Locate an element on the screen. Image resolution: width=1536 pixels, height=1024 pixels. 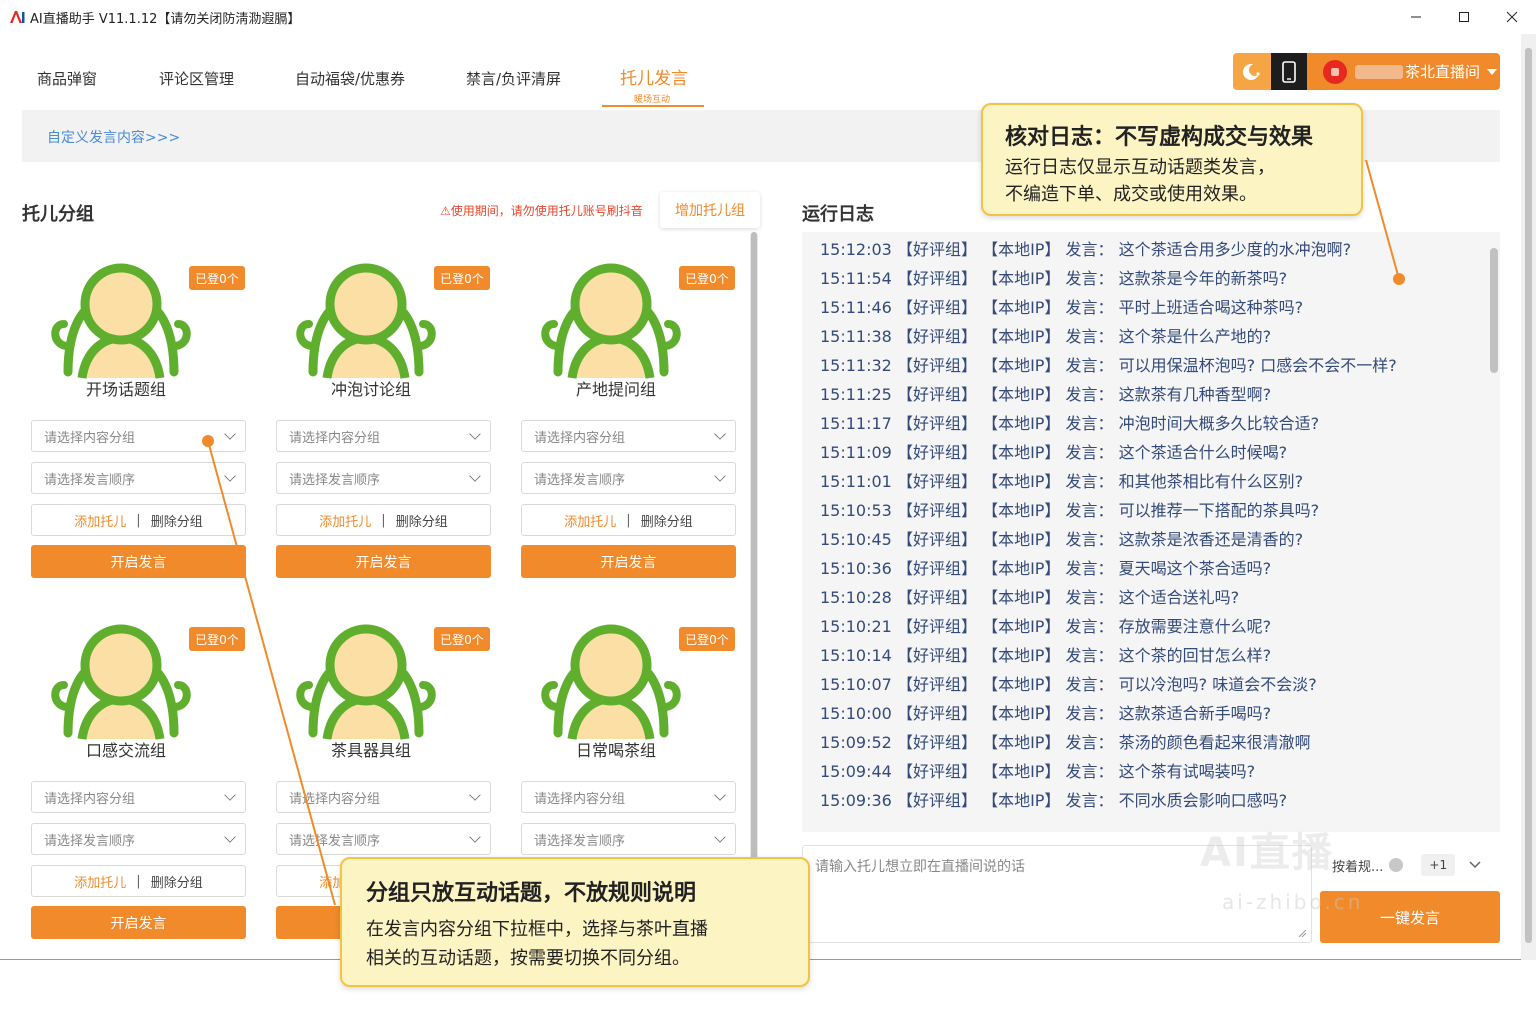
tab-auto-lucky-bag: 自动福袋/优惠券 is located at coordinates (350, 78).